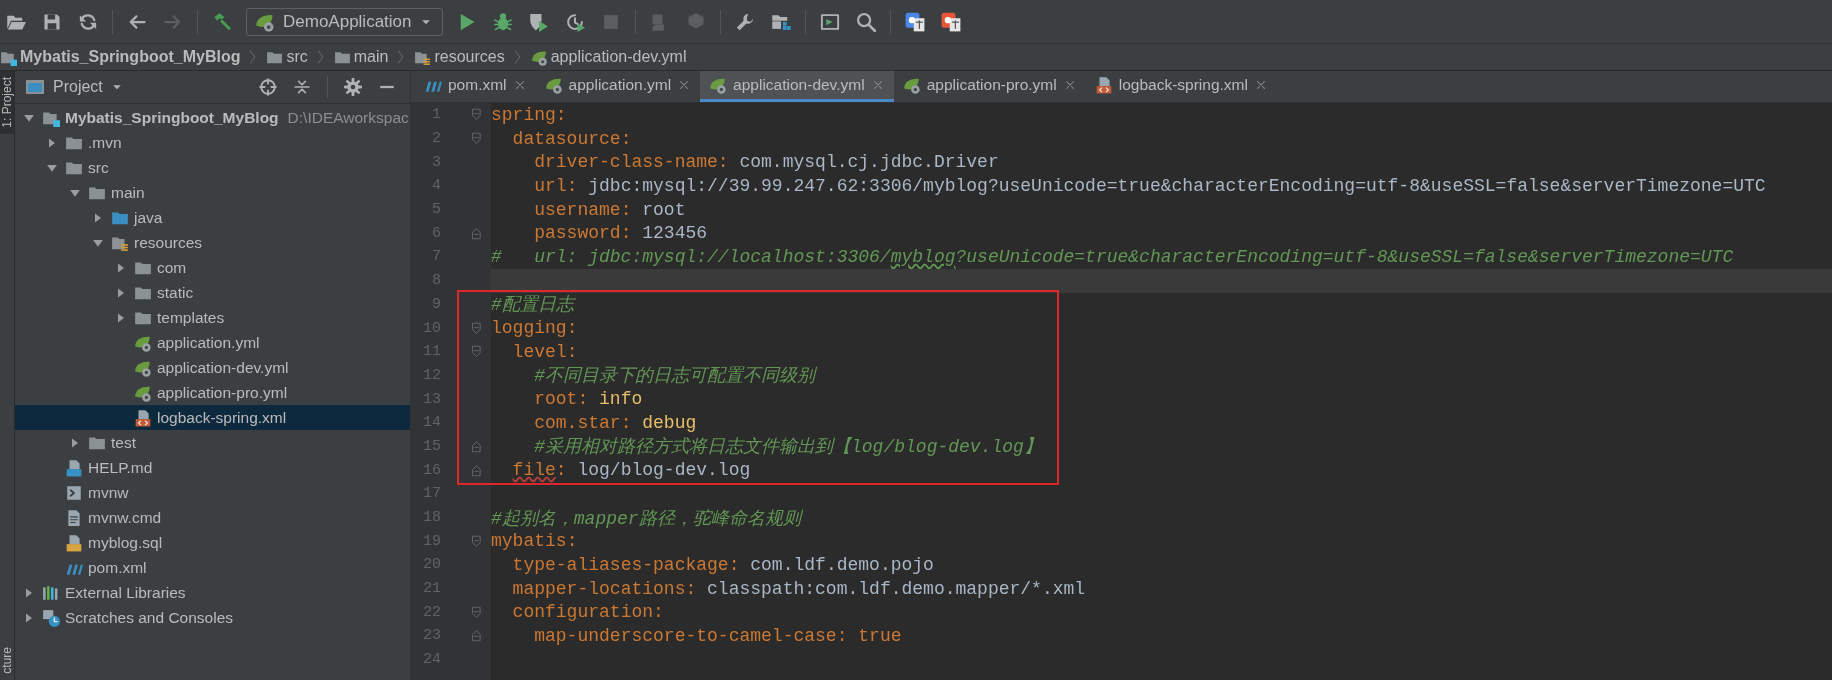  What do you see at coordinates (766, 162) in the screenshot?
I see `code-line: driver-class-name: com.mysql.cj.jdbc.Driver` at bounding box center [766, 162].